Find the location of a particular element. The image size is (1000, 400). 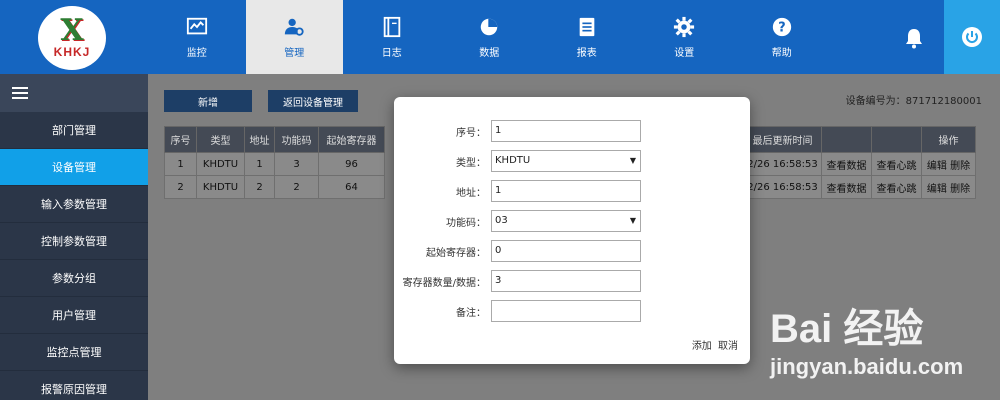

help-icon: ? is located at coordinates (781, 26).